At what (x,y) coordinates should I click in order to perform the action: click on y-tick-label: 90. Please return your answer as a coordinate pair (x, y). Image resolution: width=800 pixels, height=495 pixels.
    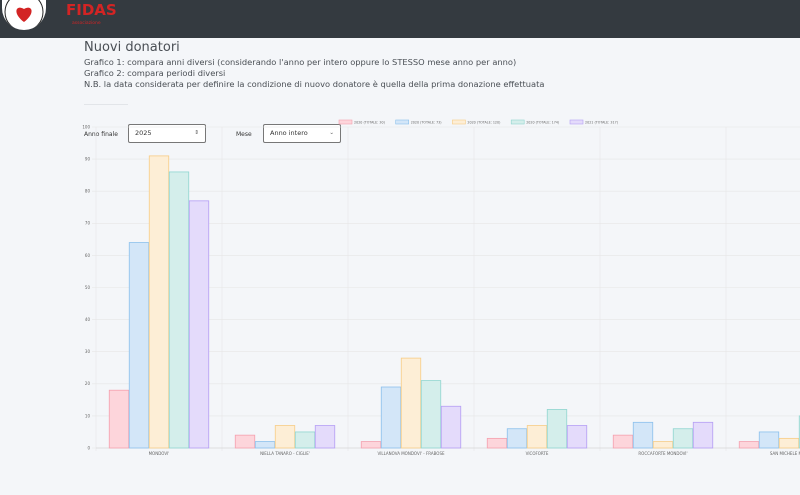
    Looking at the image, I should click on (88, 159).